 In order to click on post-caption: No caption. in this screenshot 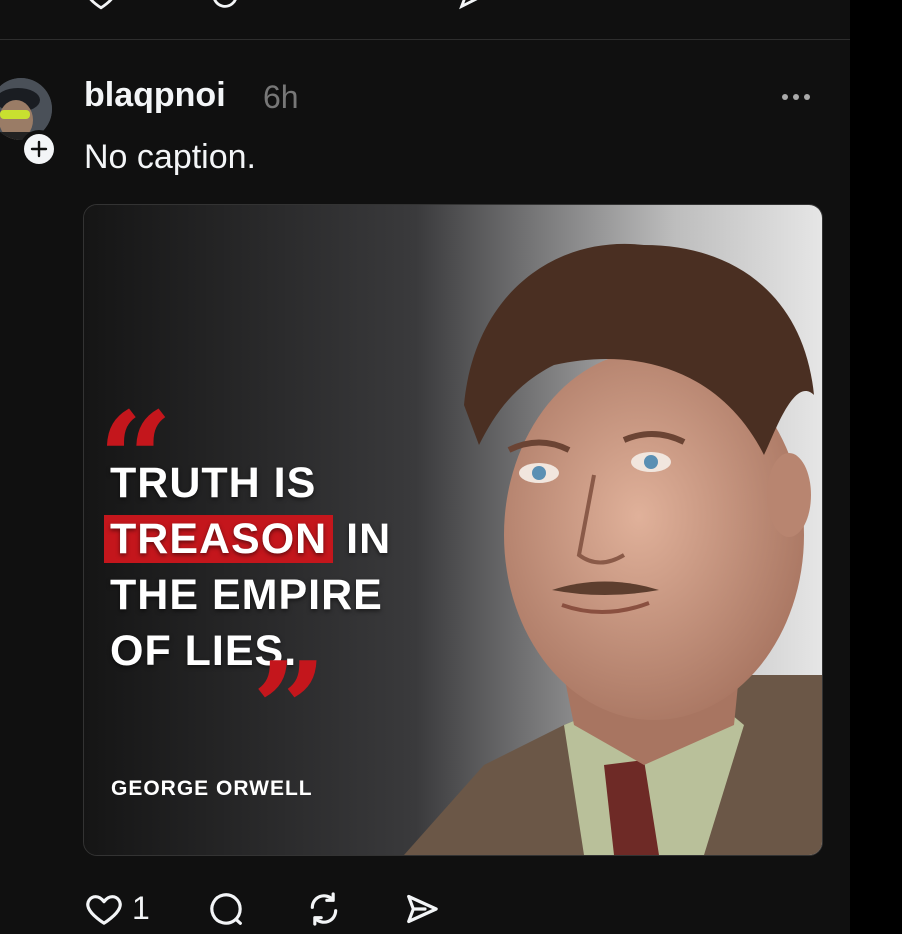, I will do `click(170, 157)`.